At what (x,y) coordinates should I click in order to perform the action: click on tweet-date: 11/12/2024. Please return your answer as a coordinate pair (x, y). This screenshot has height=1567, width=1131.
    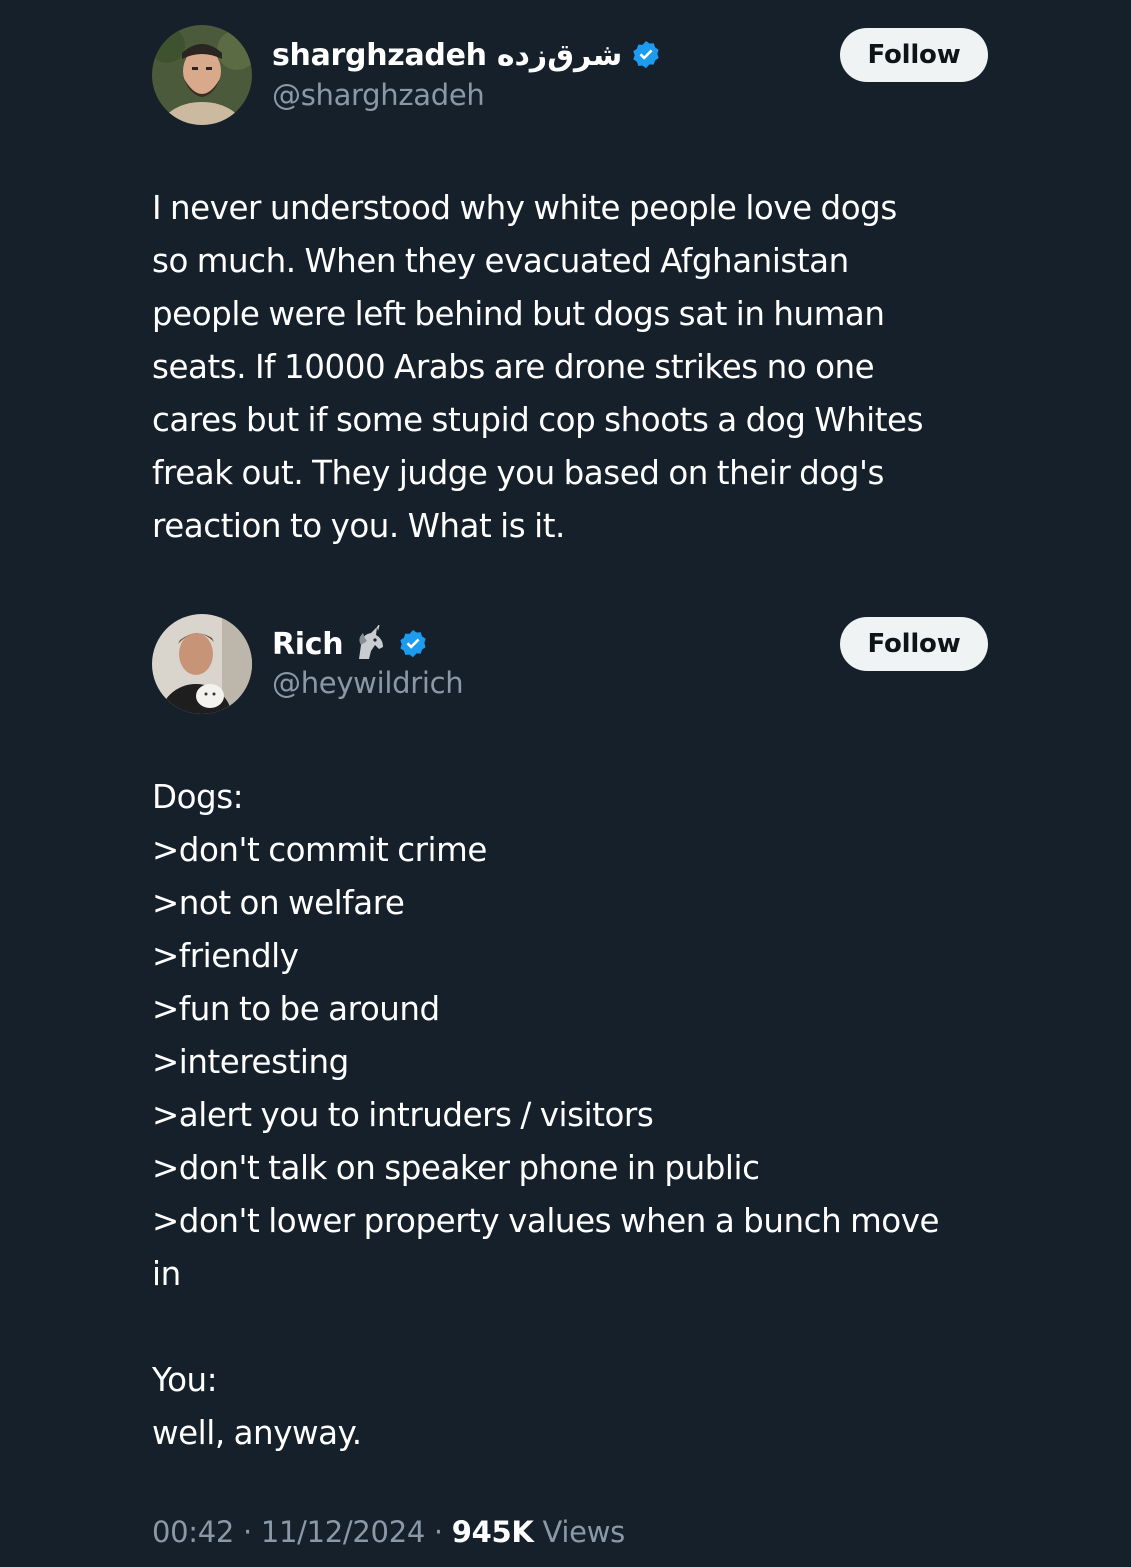
    Looking at the image, I should click on (343, 1532).